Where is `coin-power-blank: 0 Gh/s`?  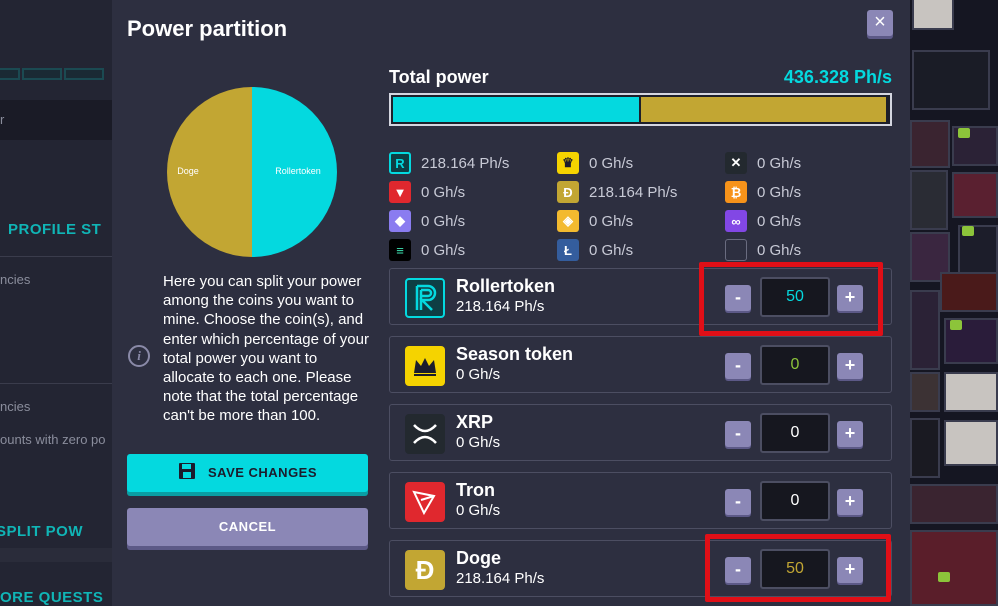
coin-power-blank: 0 Gh/s is located at coordinates (763, 250).